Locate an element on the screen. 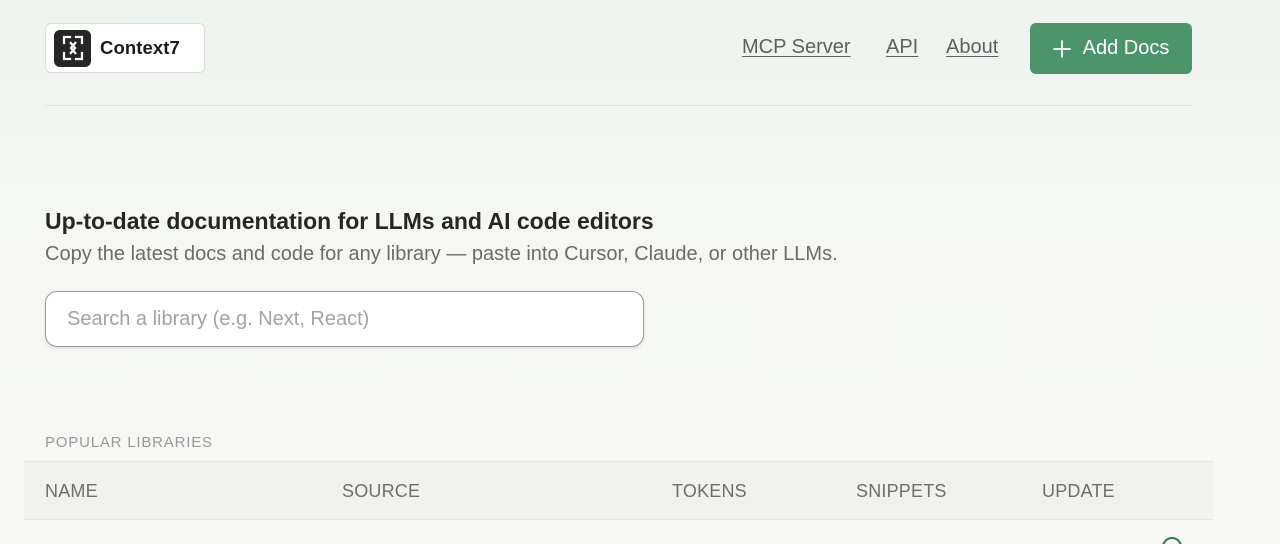  table-row is located at coordinates (618, 532).